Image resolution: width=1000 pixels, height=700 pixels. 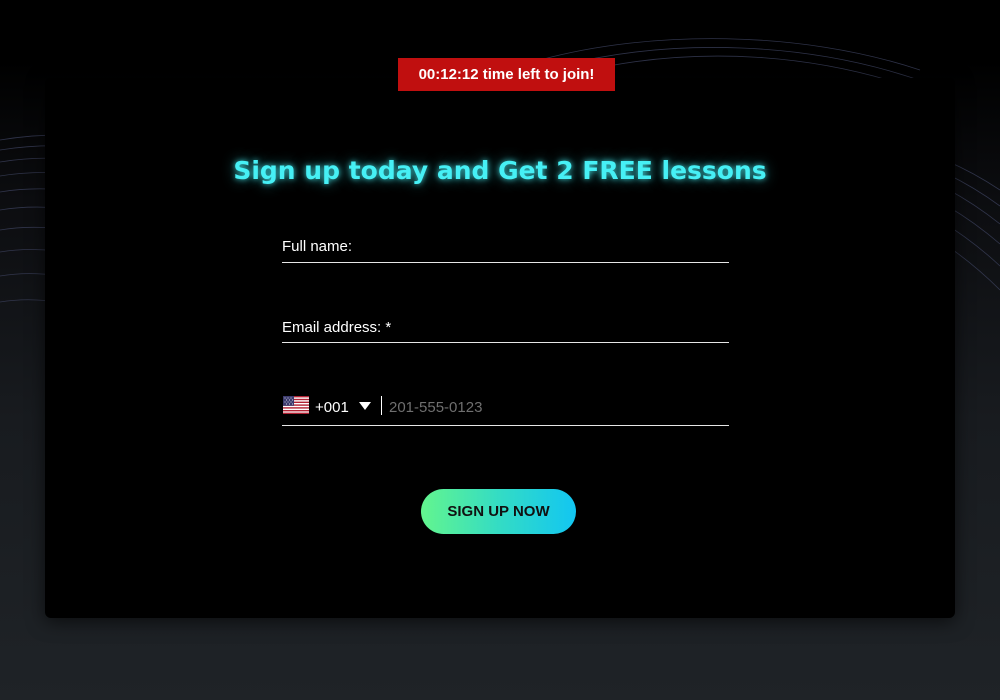 What do you see at coordinates (498, 511) in the screenshot?
I see `sign-up-button: SIGN UP NOW` at bounding box center [498, 511].